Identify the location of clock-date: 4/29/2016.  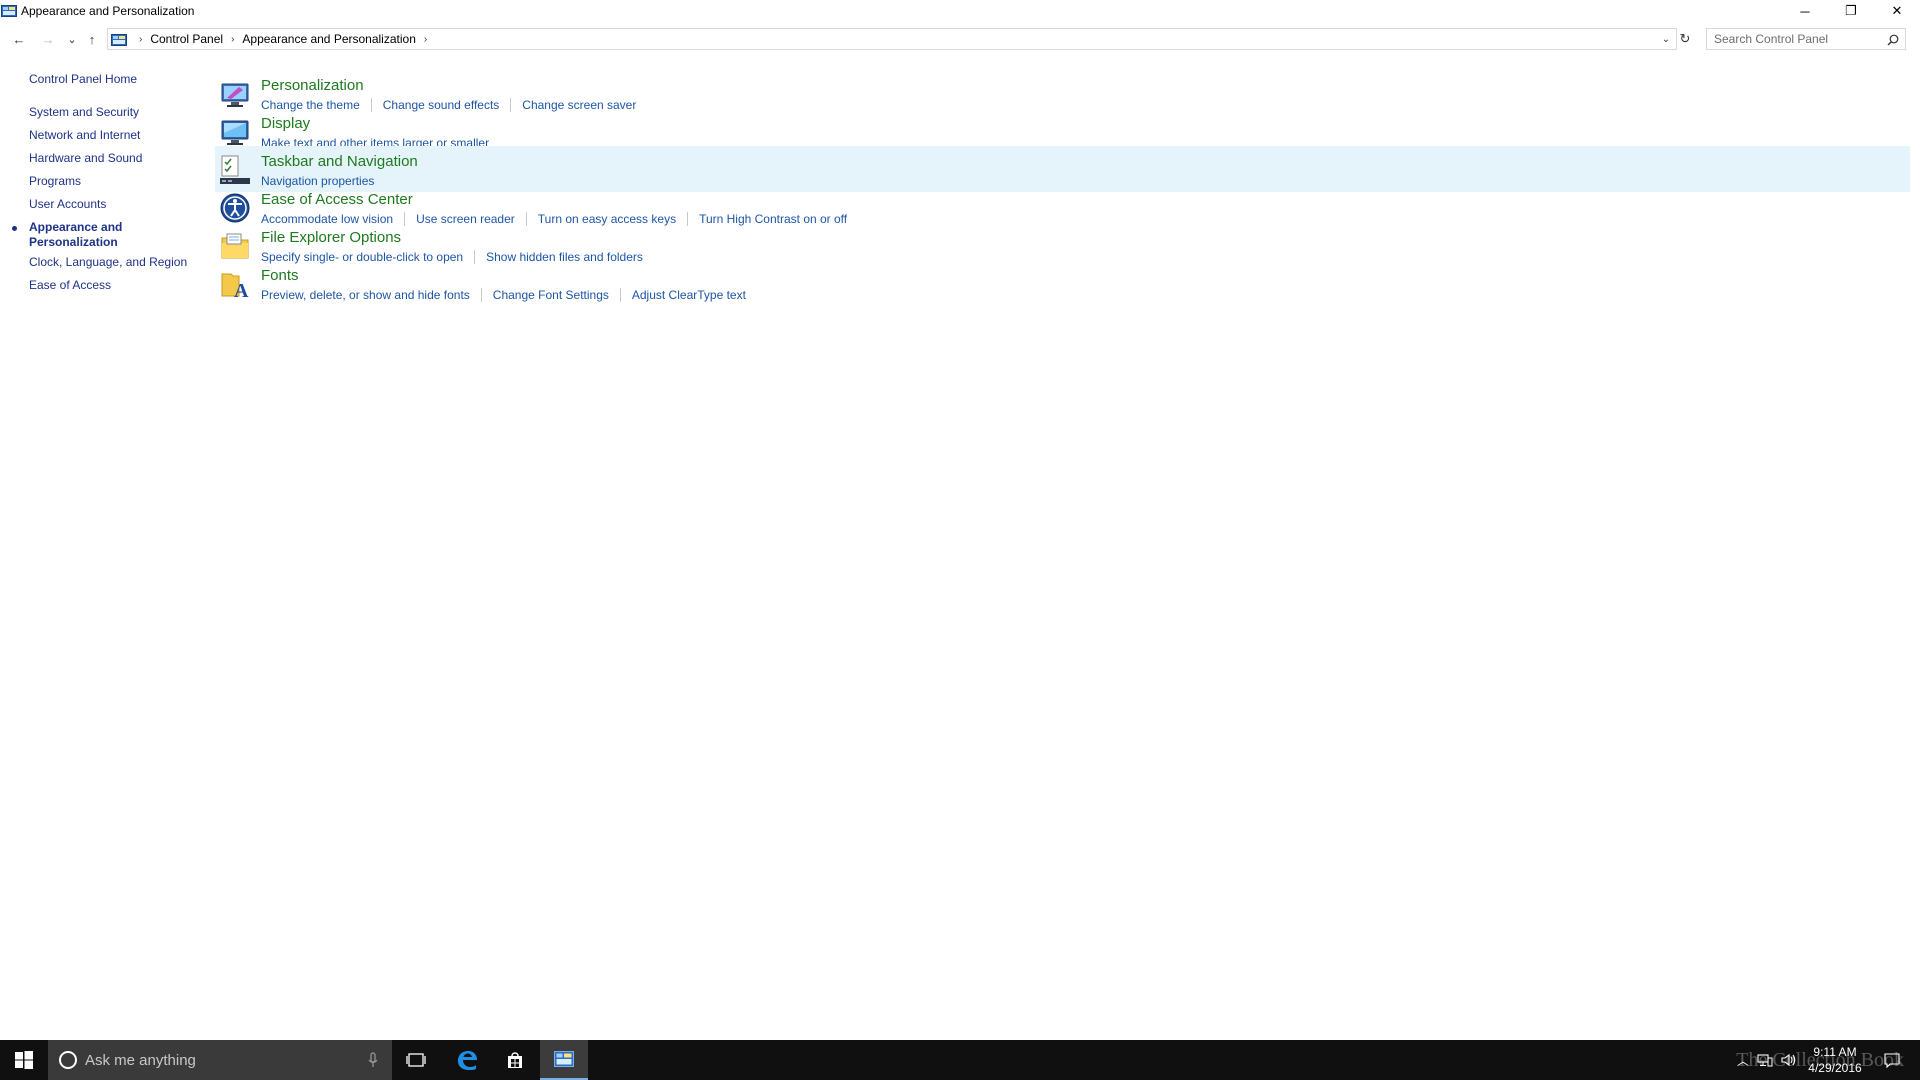
(1835, 1068).